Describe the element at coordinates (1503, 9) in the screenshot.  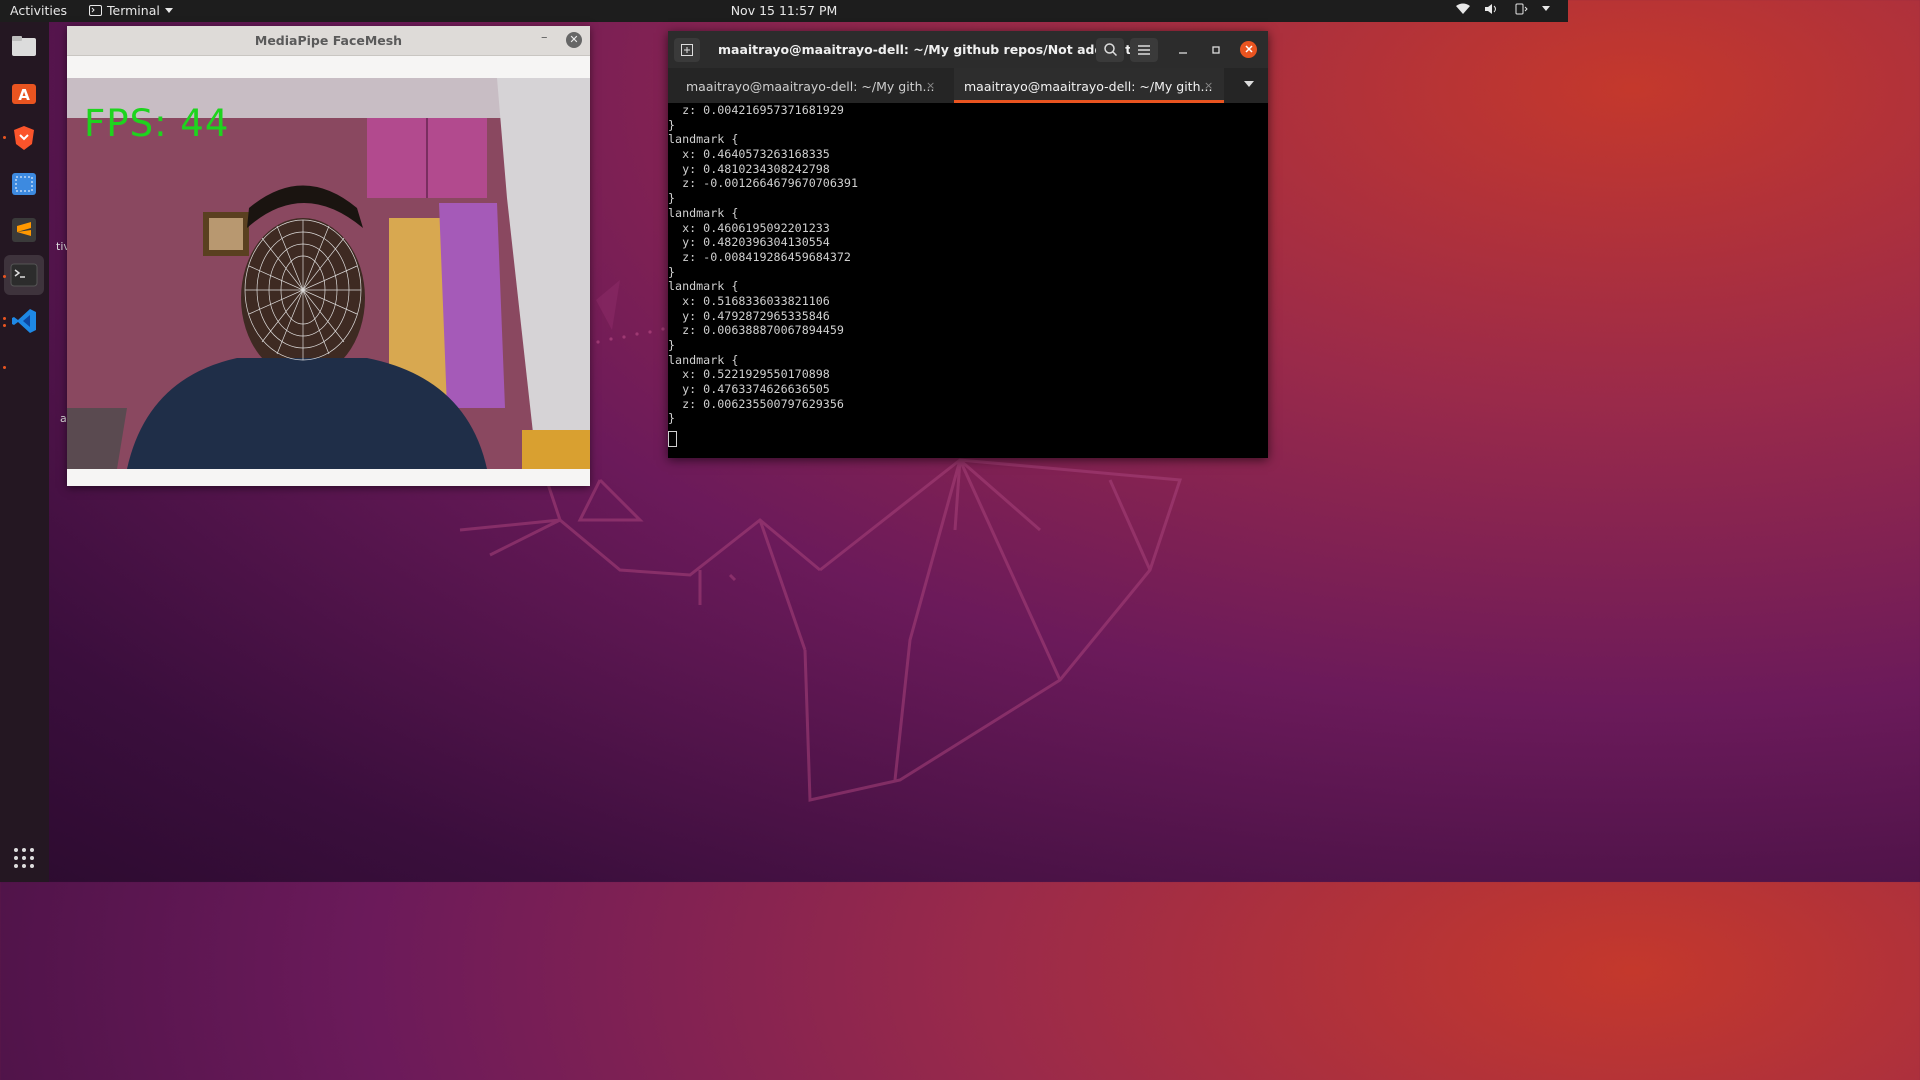
I see `system-tray` at that location.